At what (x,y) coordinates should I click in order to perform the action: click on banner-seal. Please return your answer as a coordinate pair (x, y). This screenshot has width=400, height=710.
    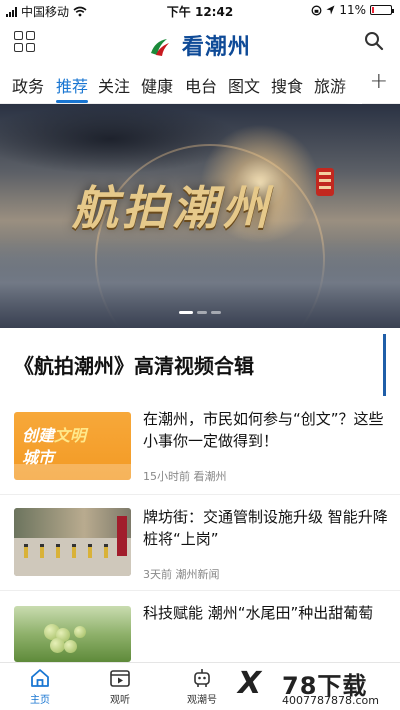
    Looking at the image, I should click on (325, 182).